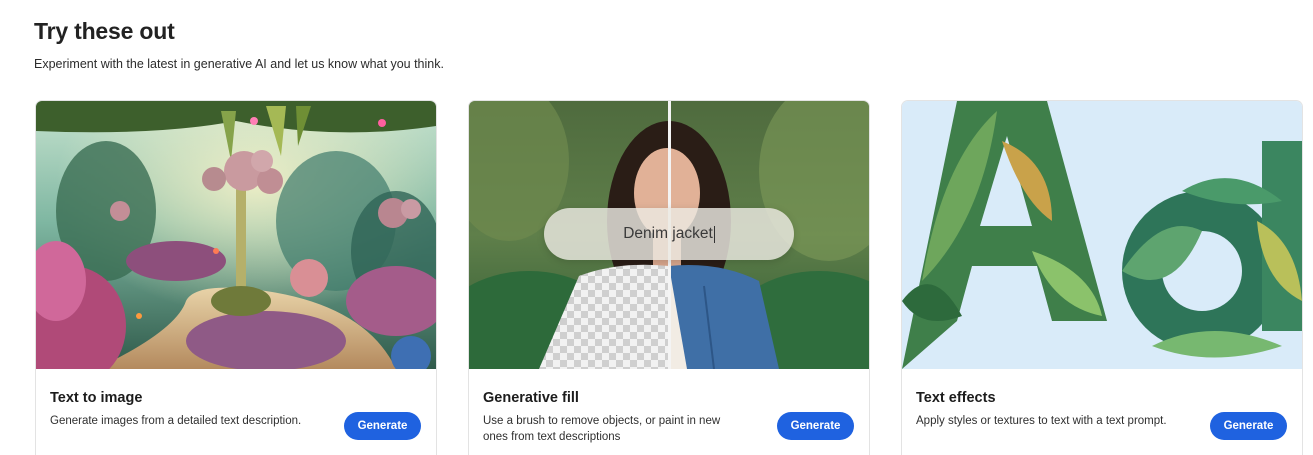 The image size is (1313, 455). I want to click on generate-button-text-effects: Generate, so click(1248, 426).